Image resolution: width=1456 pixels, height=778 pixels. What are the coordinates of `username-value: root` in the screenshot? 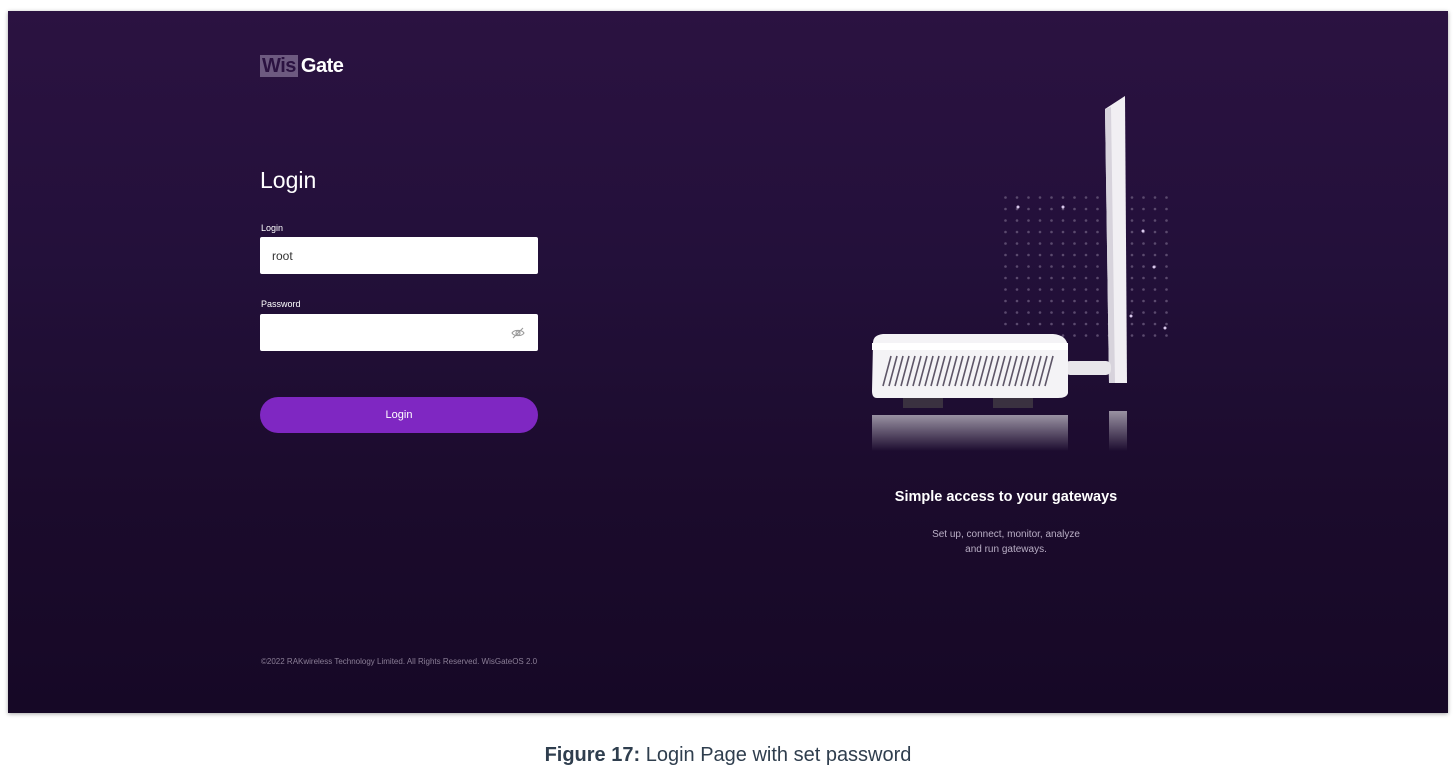 It's located at (282, 255).